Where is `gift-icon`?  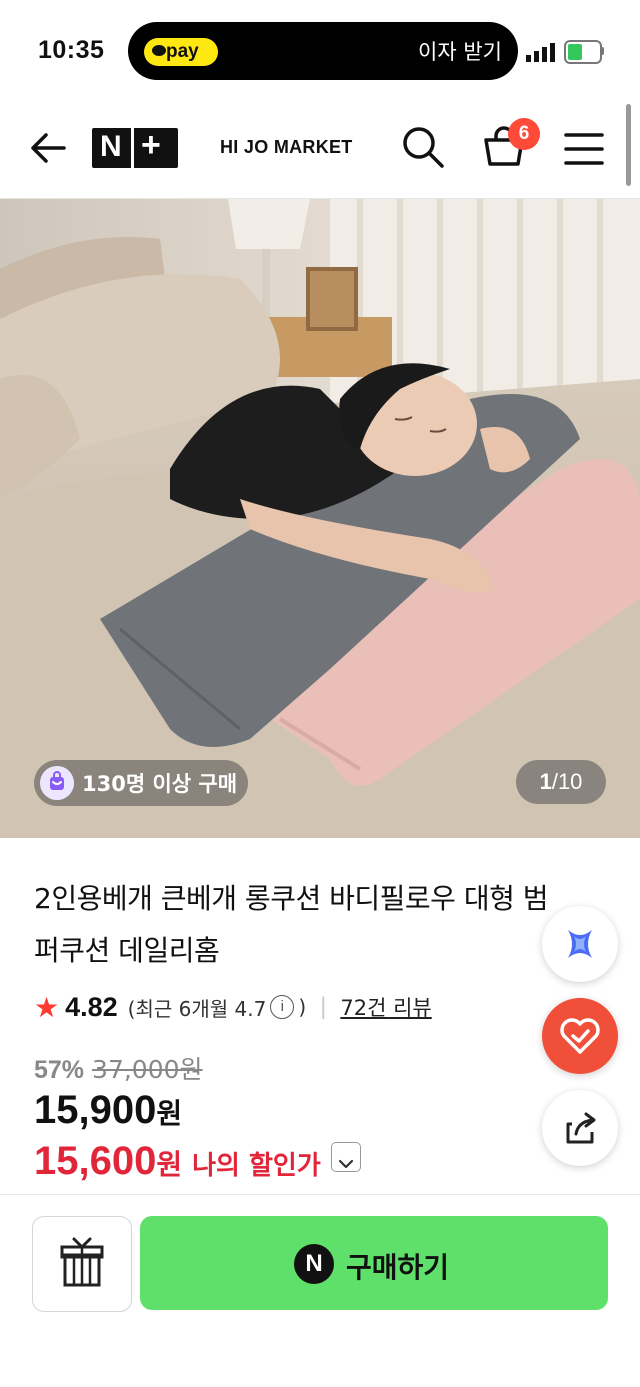 gift-icon is located at coordinates (82, 1262).